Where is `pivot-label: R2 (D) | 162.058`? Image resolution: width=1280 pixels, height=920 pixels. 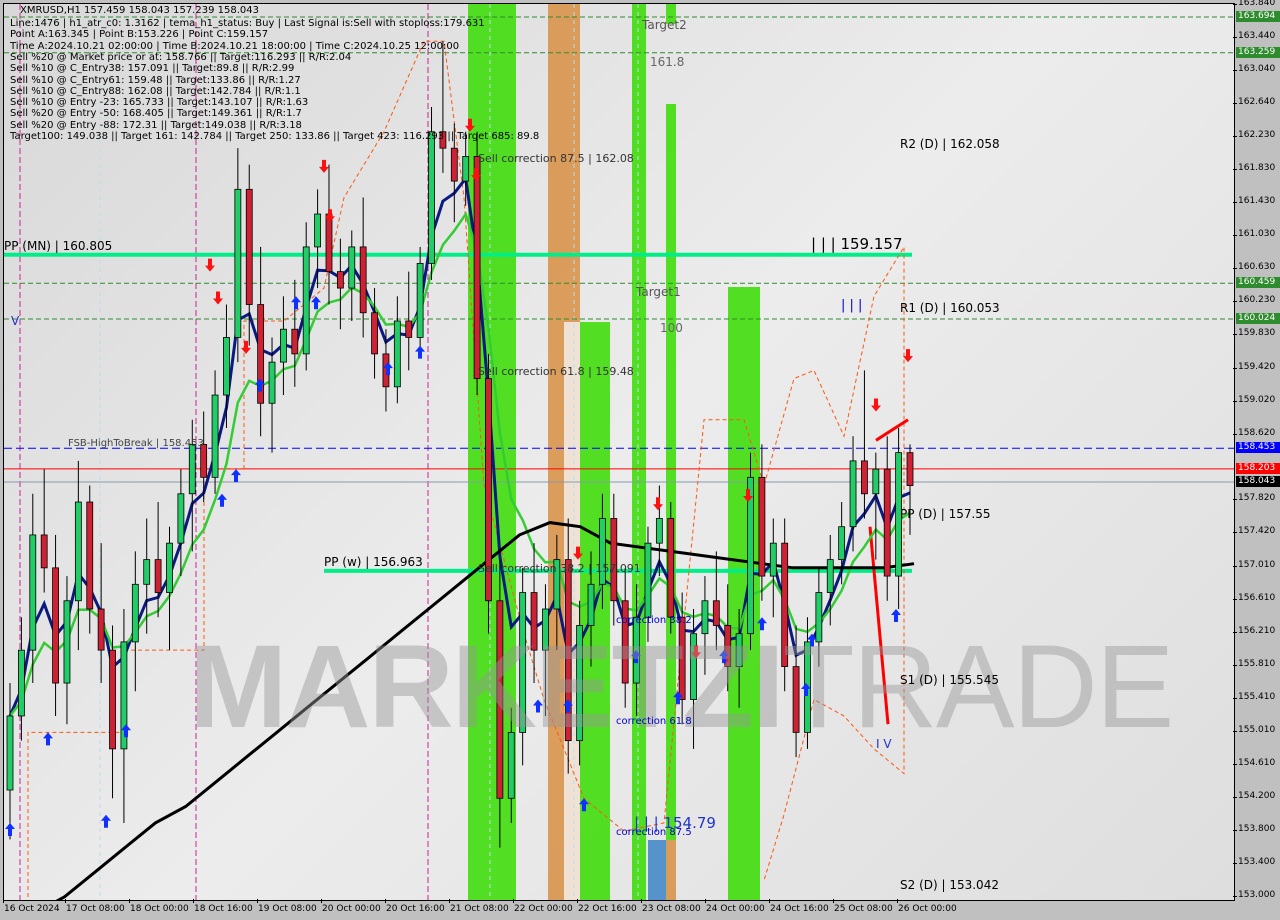
pivot-label: R2 (D) | 162.058 is located at coordinates (950, 144).